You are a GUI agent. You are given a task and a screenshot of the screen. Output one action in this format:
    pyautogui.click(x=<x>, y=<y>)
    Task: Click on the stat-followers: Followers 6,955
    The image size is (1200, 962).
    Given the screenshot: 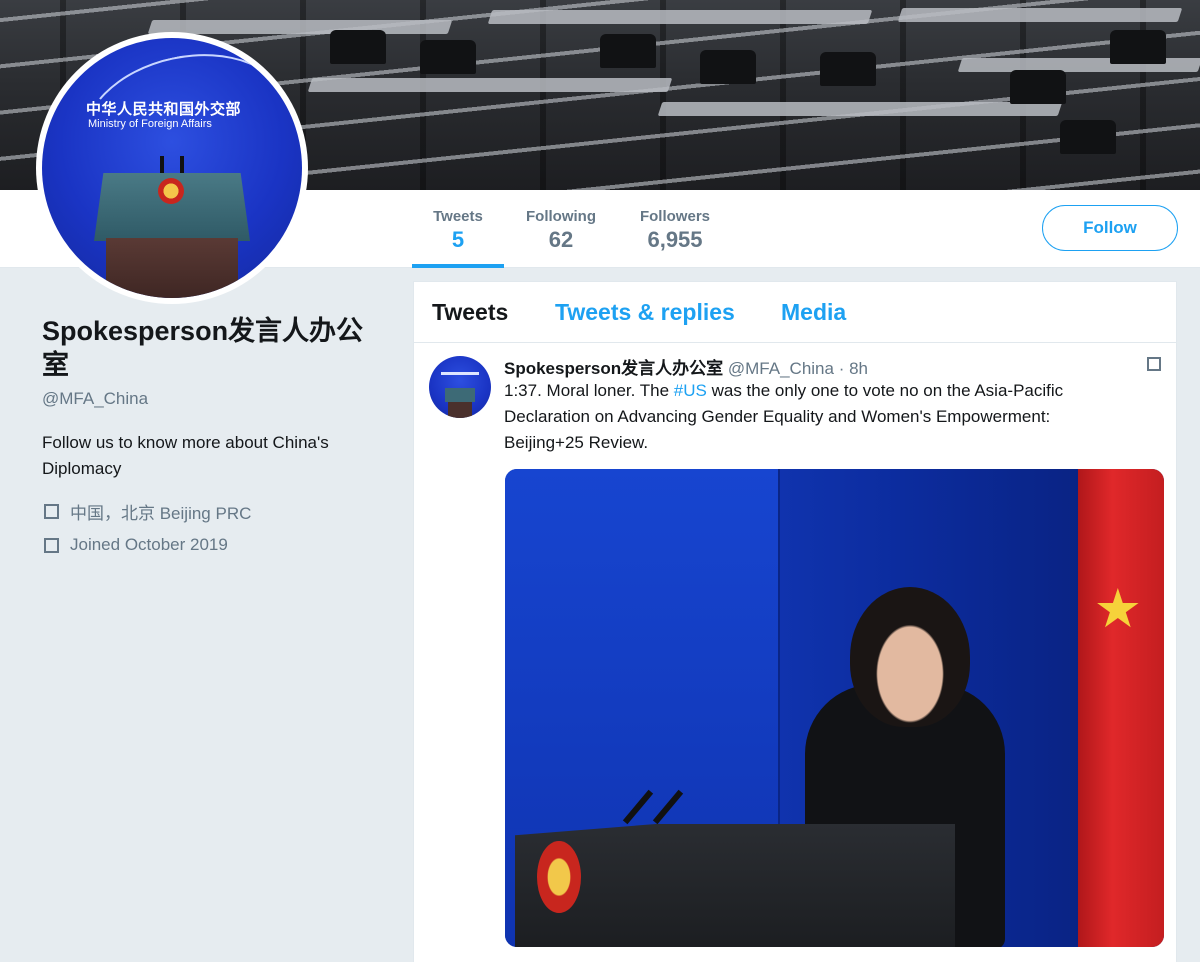 What is the action you would take?
    pyautogui.click(x=675, y=229)
    